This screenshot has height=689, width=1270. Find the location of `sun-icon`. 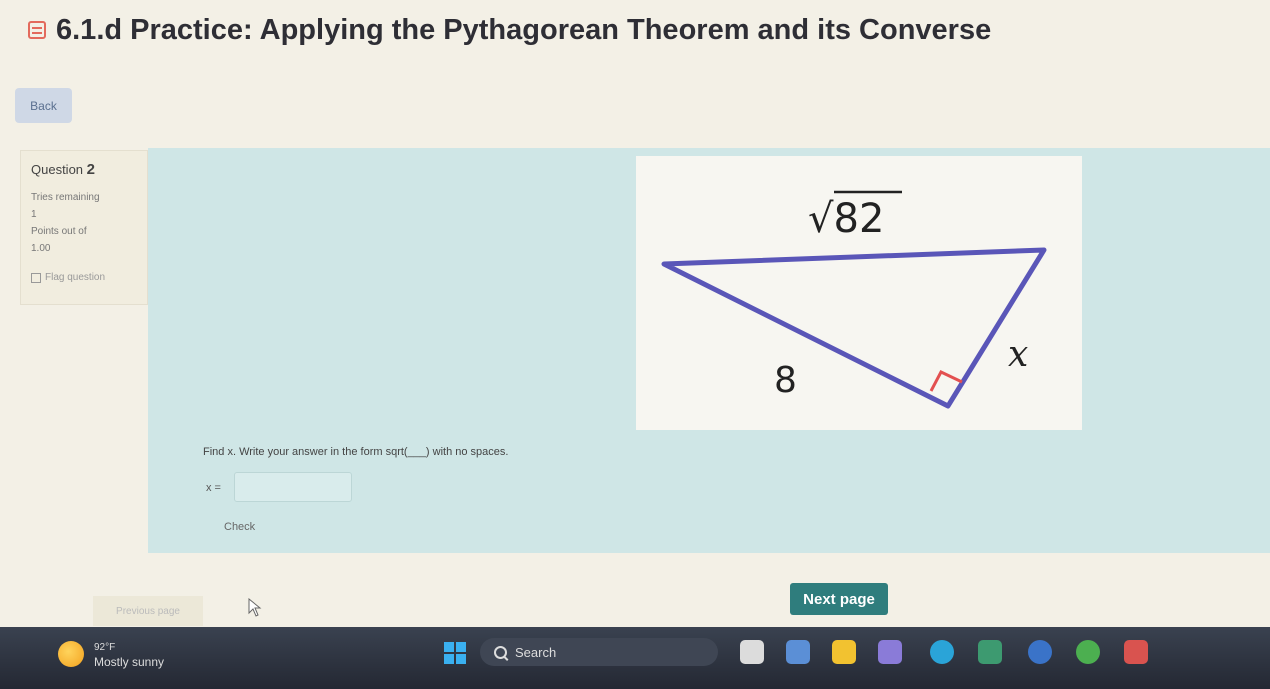

sun-icon is located at coordinates (71, 654).